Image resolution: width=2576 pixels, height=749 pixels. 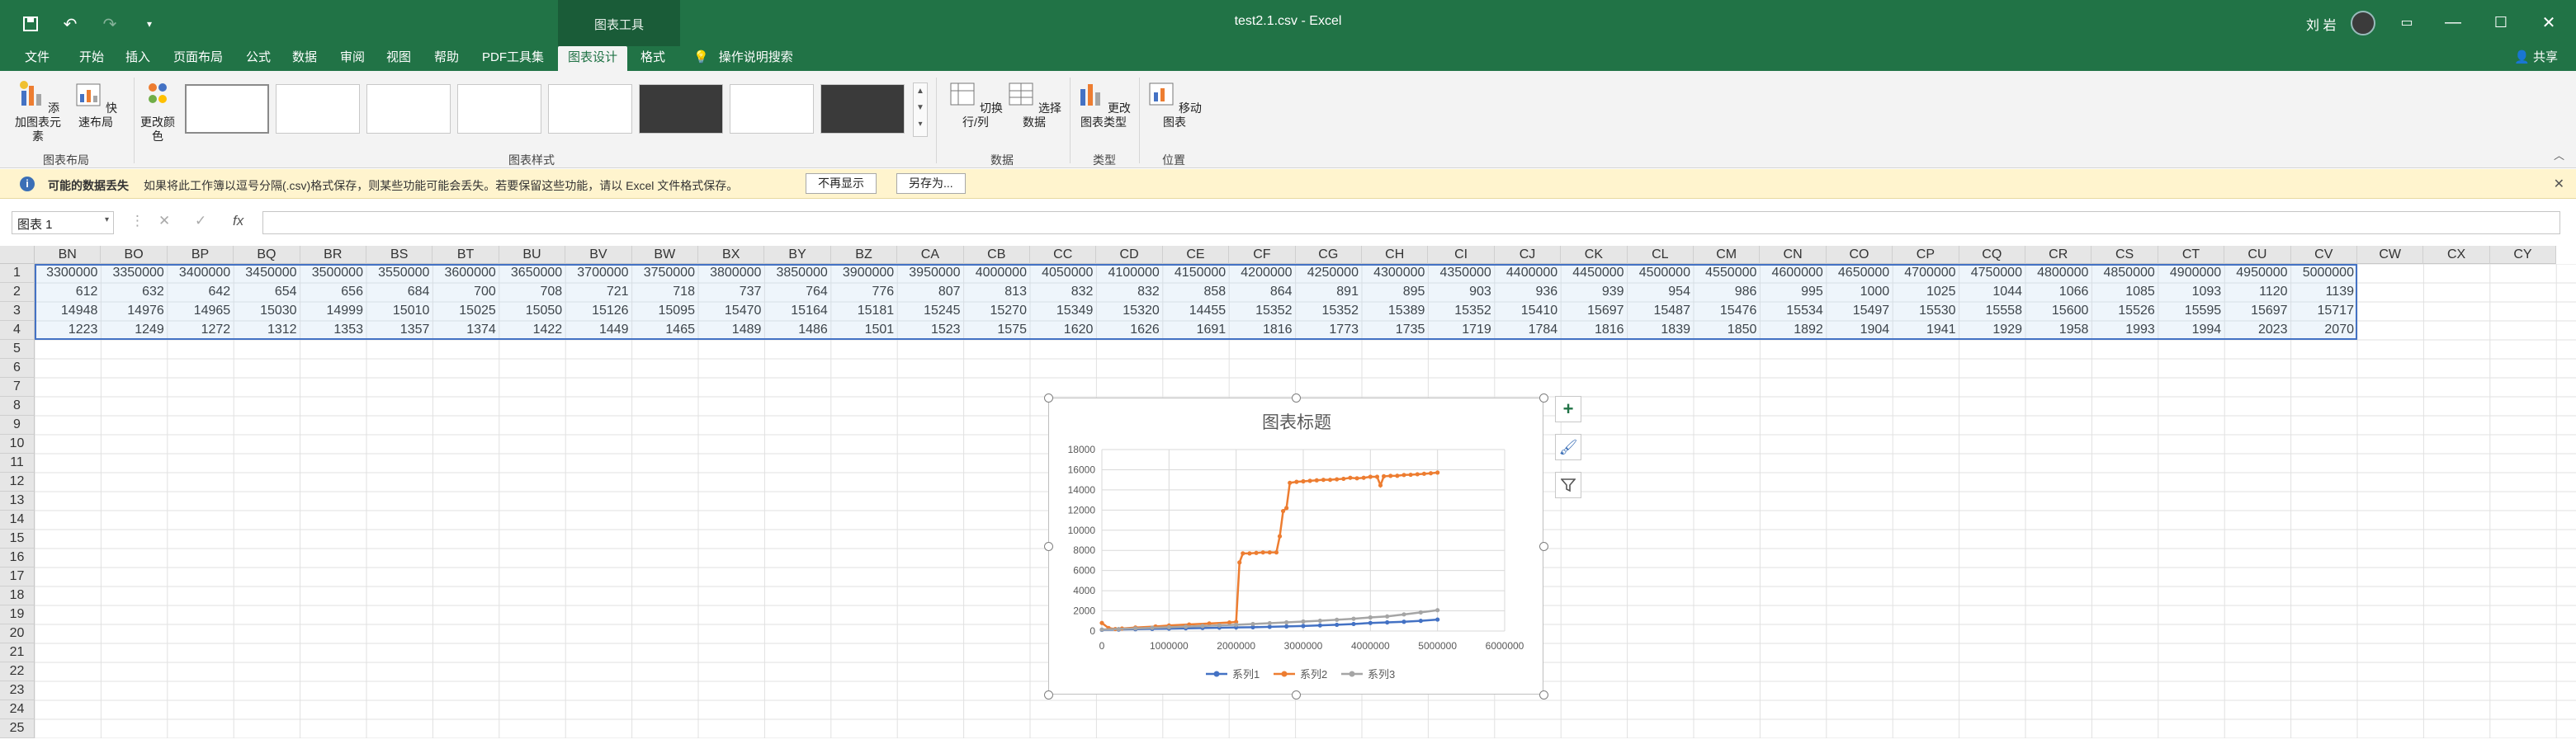 What do you see at coordinates (1381, 675) in the screenshot?
I see `legend-label-3: 系列3` at bounding box center [1381, 675].